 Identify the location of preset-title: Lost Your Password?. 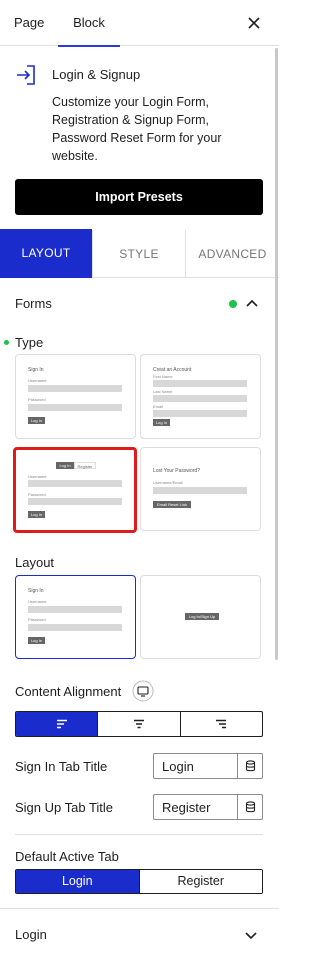
(176, 471).